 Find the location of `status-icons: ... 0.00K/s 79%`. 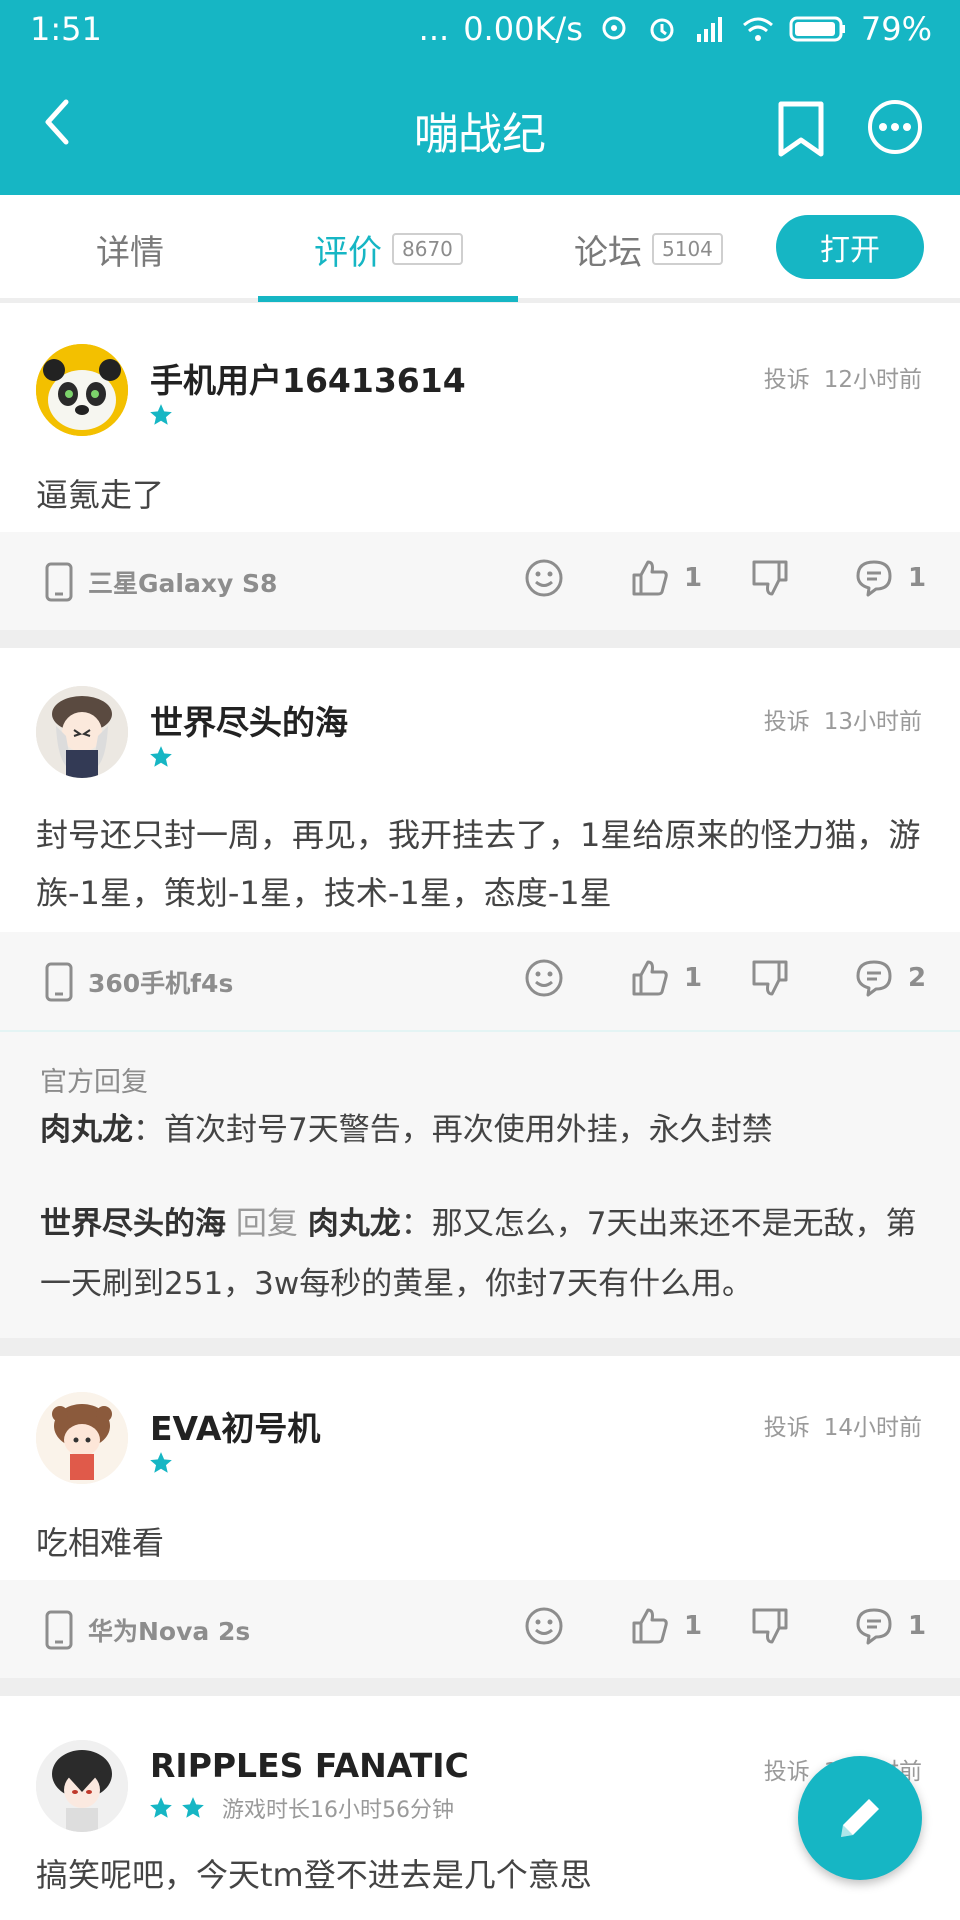

status-icons: ... 0.00K/s 79% is located at coordinates (675, 29).